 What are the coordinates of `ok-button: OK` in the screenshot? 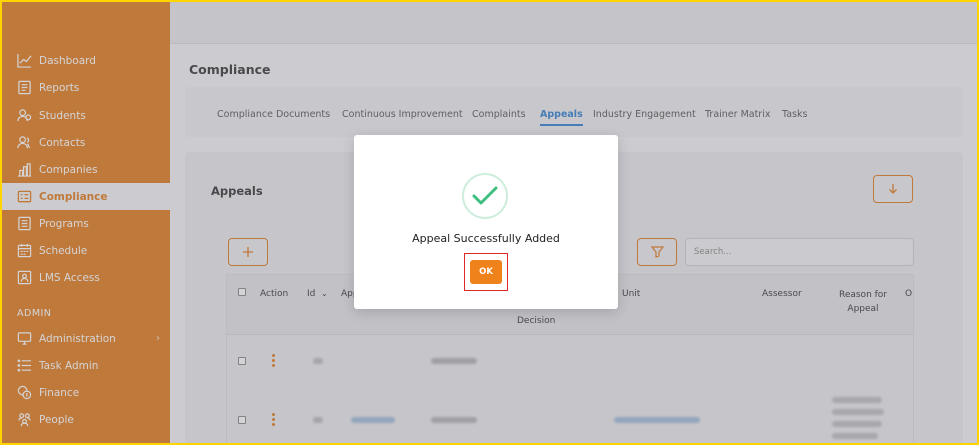 It's located at (486, 272).